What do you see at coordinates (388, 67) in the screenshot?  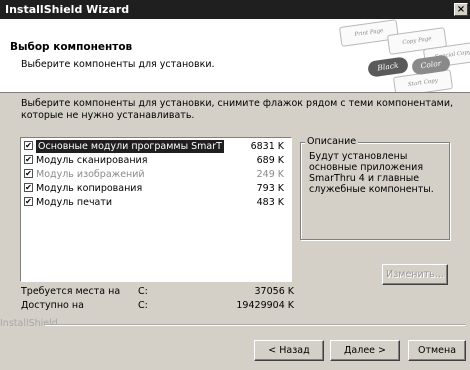 I see `art-black-button: Black` at bounding box center [388, 67].